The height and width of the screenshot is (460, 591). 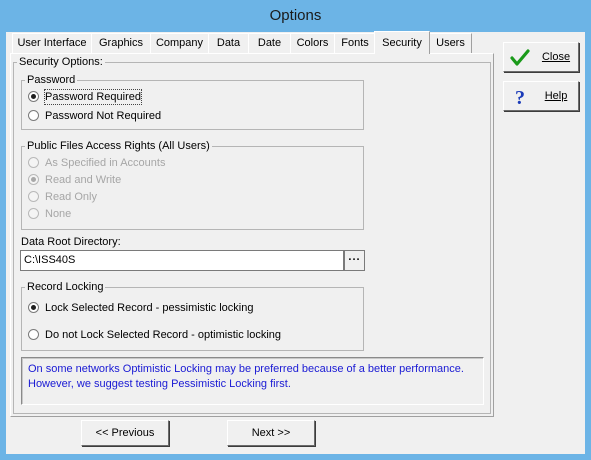 I want to click on data-root-label: Data Root Directory:, so click(x=71, y=242).